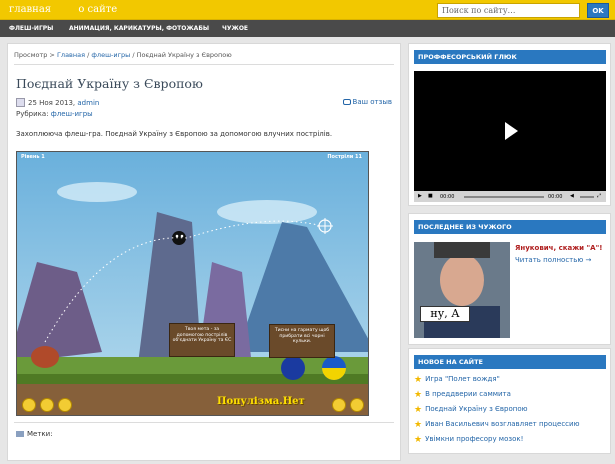 This screenshot has width=615, height=464. Describe the element at coordinates (474, 439) in the screenshot. I see `list-item-label: Увімкни професору мозок!` at that location.